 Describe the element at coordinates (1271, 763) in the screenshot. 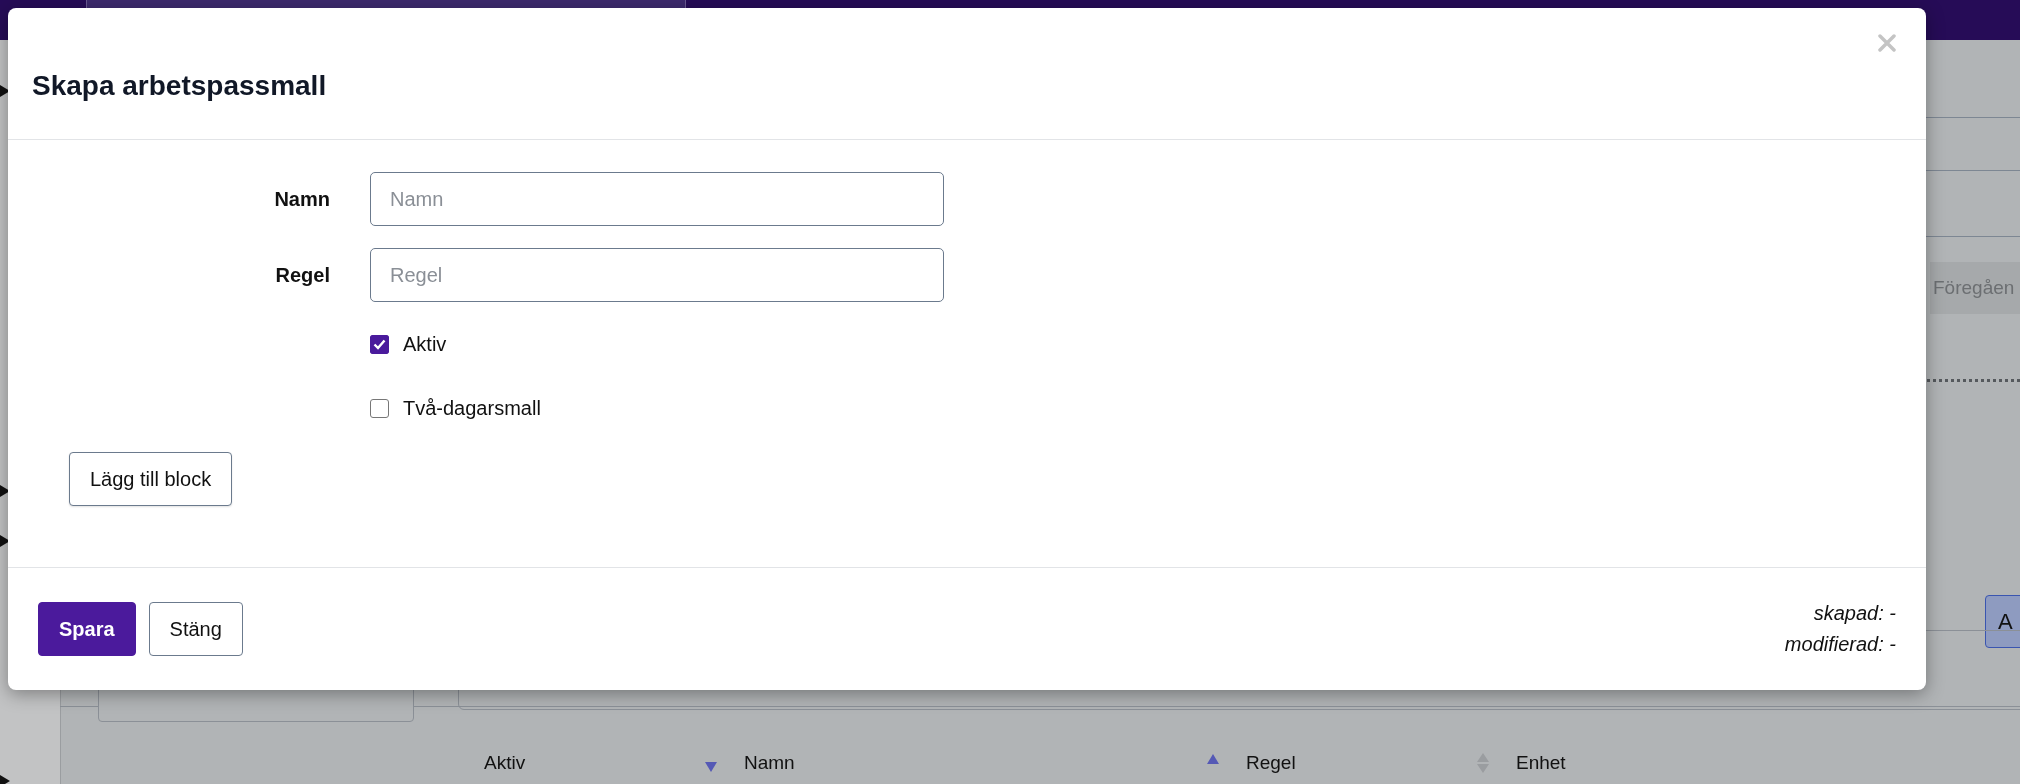

I see `column-header: Regel` at that location.